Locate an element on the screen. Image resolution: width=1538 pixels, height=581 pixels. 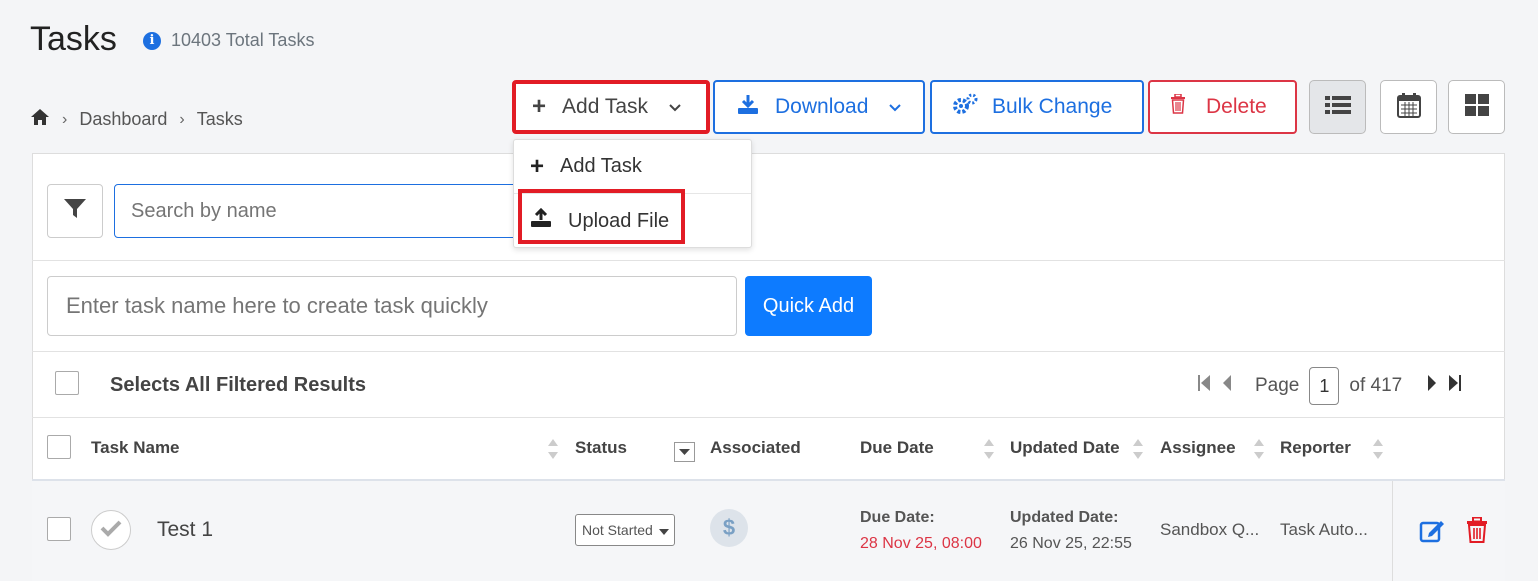
filter-icon is located at coordinates (75, 211).